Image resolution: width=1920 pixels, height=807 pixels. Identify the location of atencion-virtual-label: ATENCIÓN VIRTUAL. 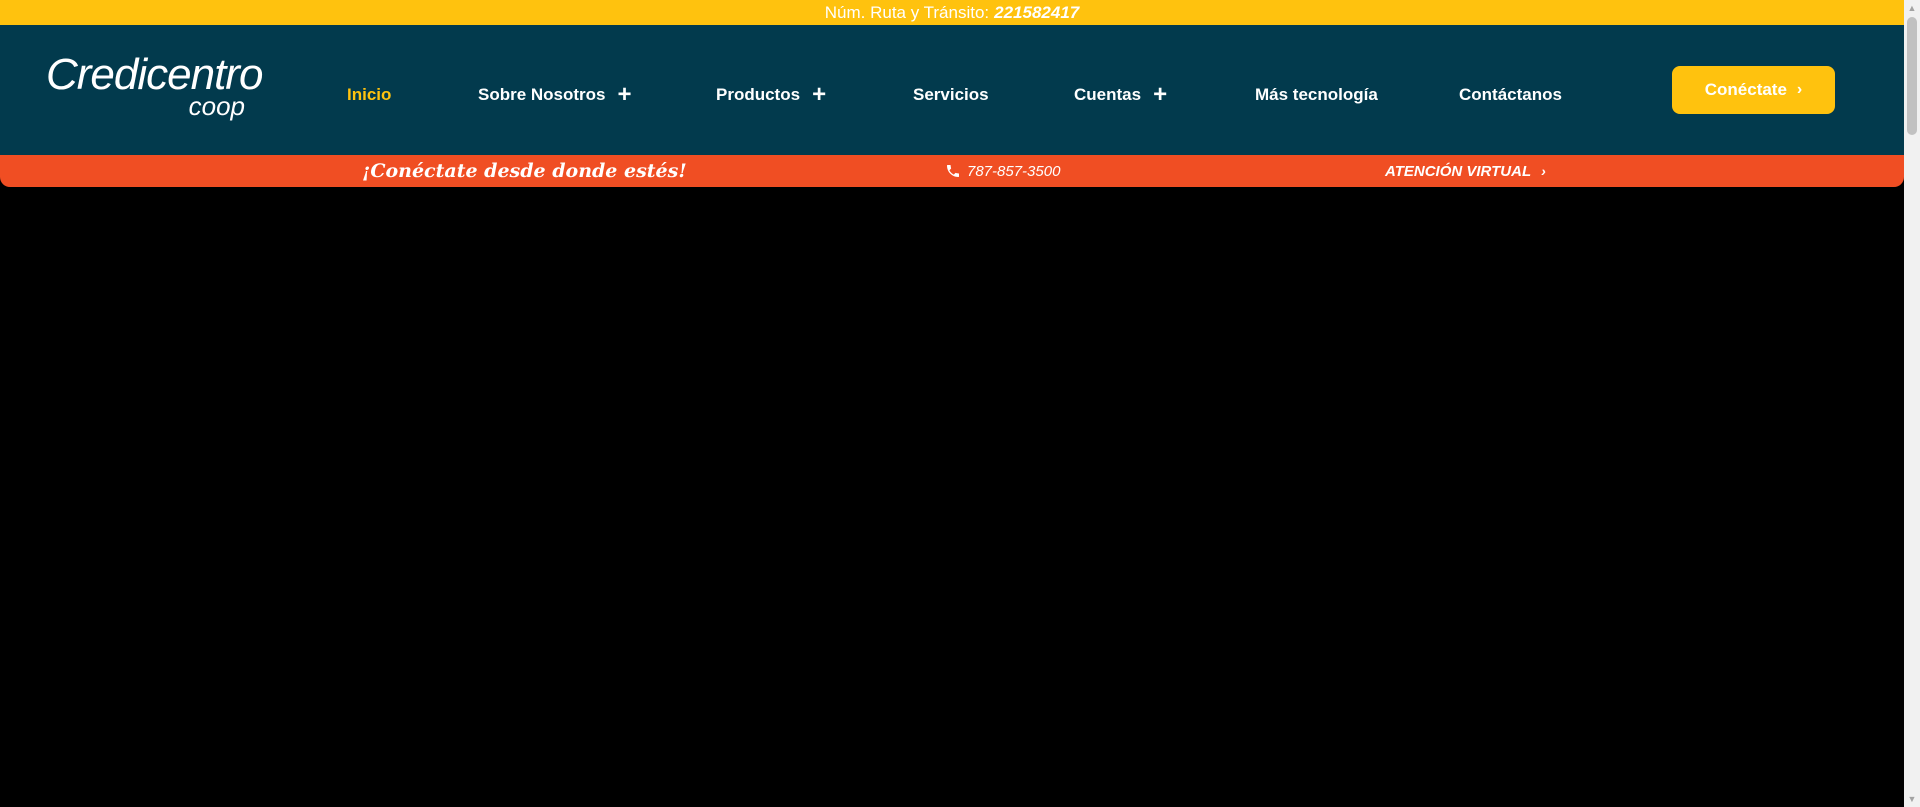
(1458, 171).